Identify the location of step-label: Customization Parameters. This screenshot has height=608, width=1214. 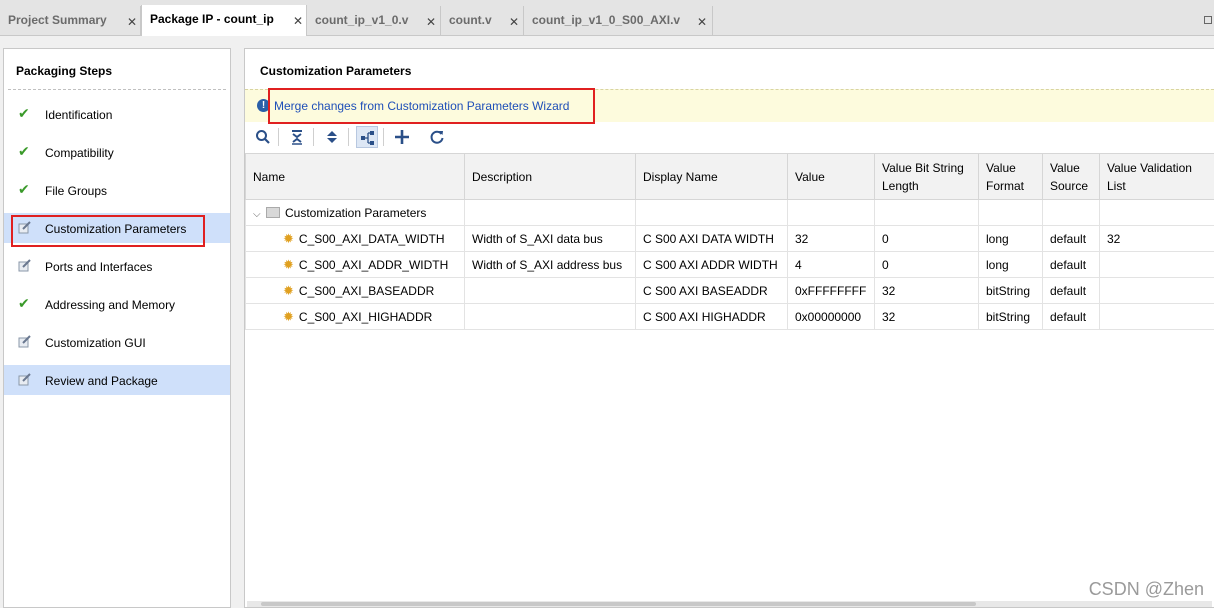
(116, 229).